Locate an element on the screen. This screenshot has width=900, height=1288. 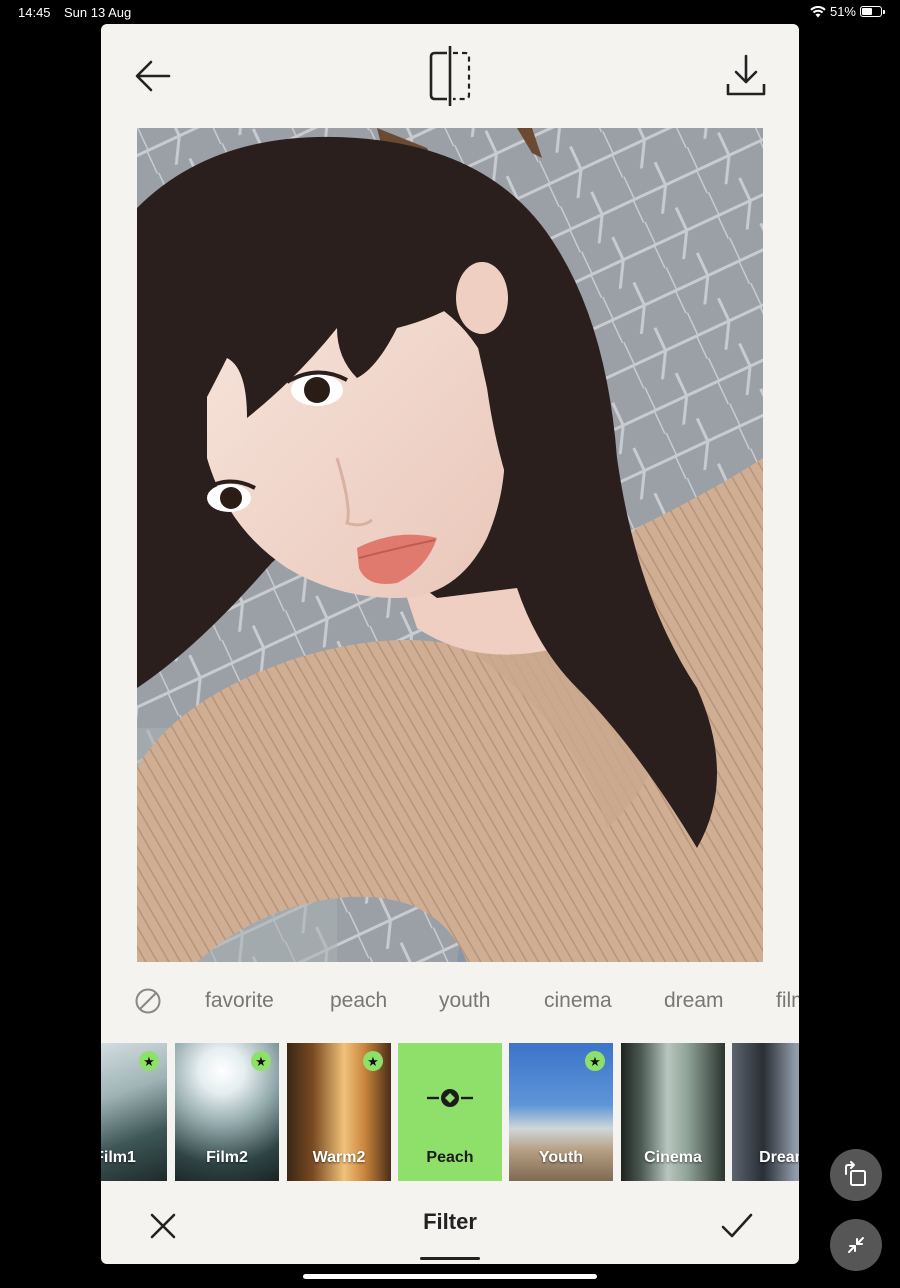
rotate-icon is located at coordinates (855, 1173).